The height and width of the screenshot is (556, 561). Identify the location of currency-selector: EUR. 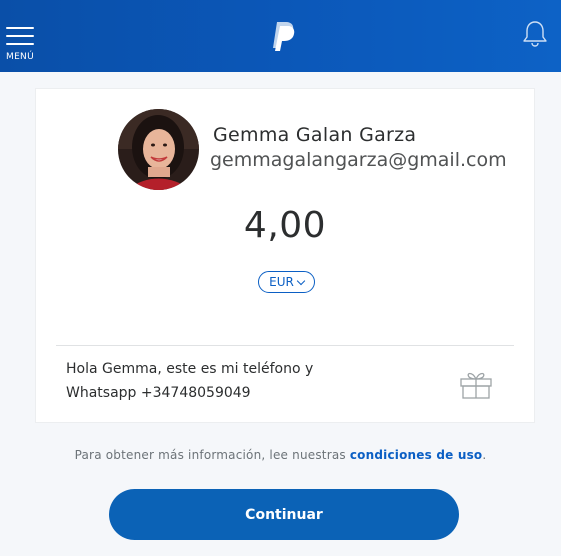
(286, 282).